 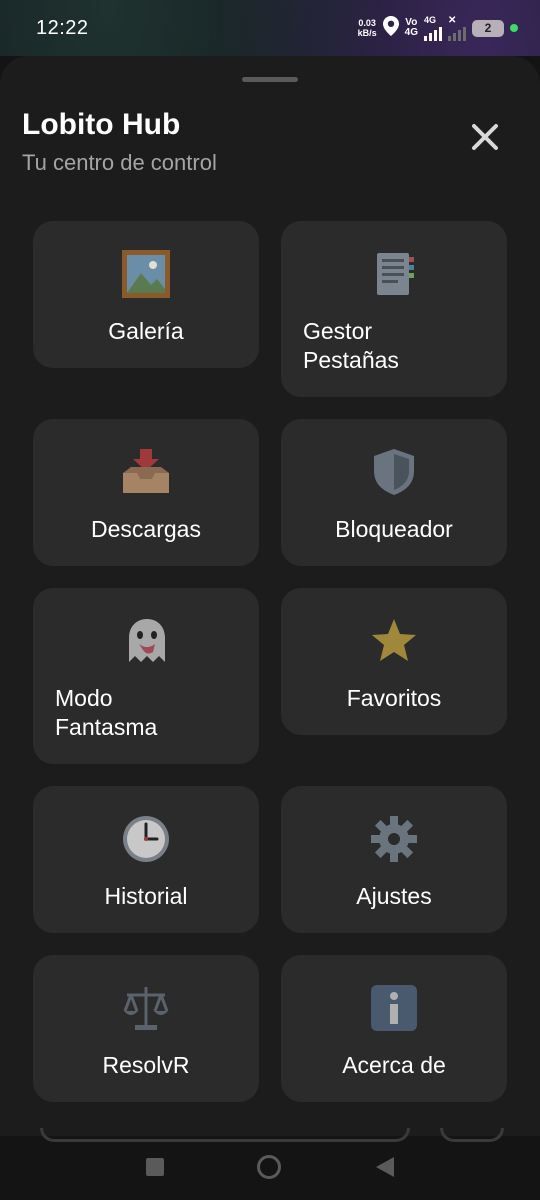 What do you see at coordinates (394, 698) in the screenshot?
I see `tile-label: Favoritos` at bounding box center [394, 698].